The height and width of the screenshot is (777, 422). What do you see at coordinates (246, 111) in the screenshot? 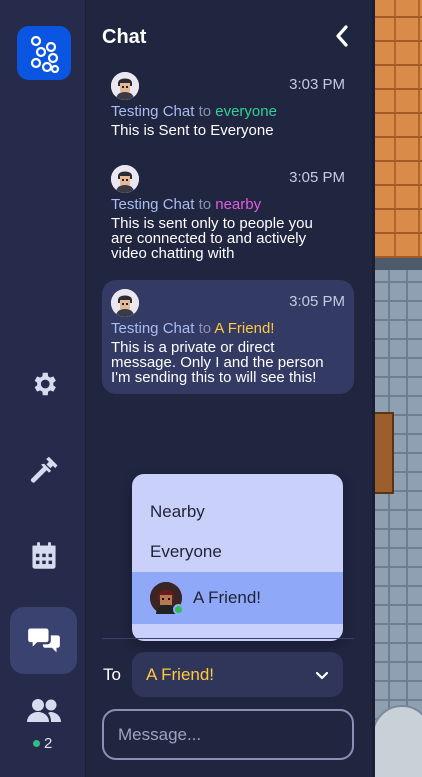
I see `recipient-everyone: everyone` at bounding box center [246, 111].